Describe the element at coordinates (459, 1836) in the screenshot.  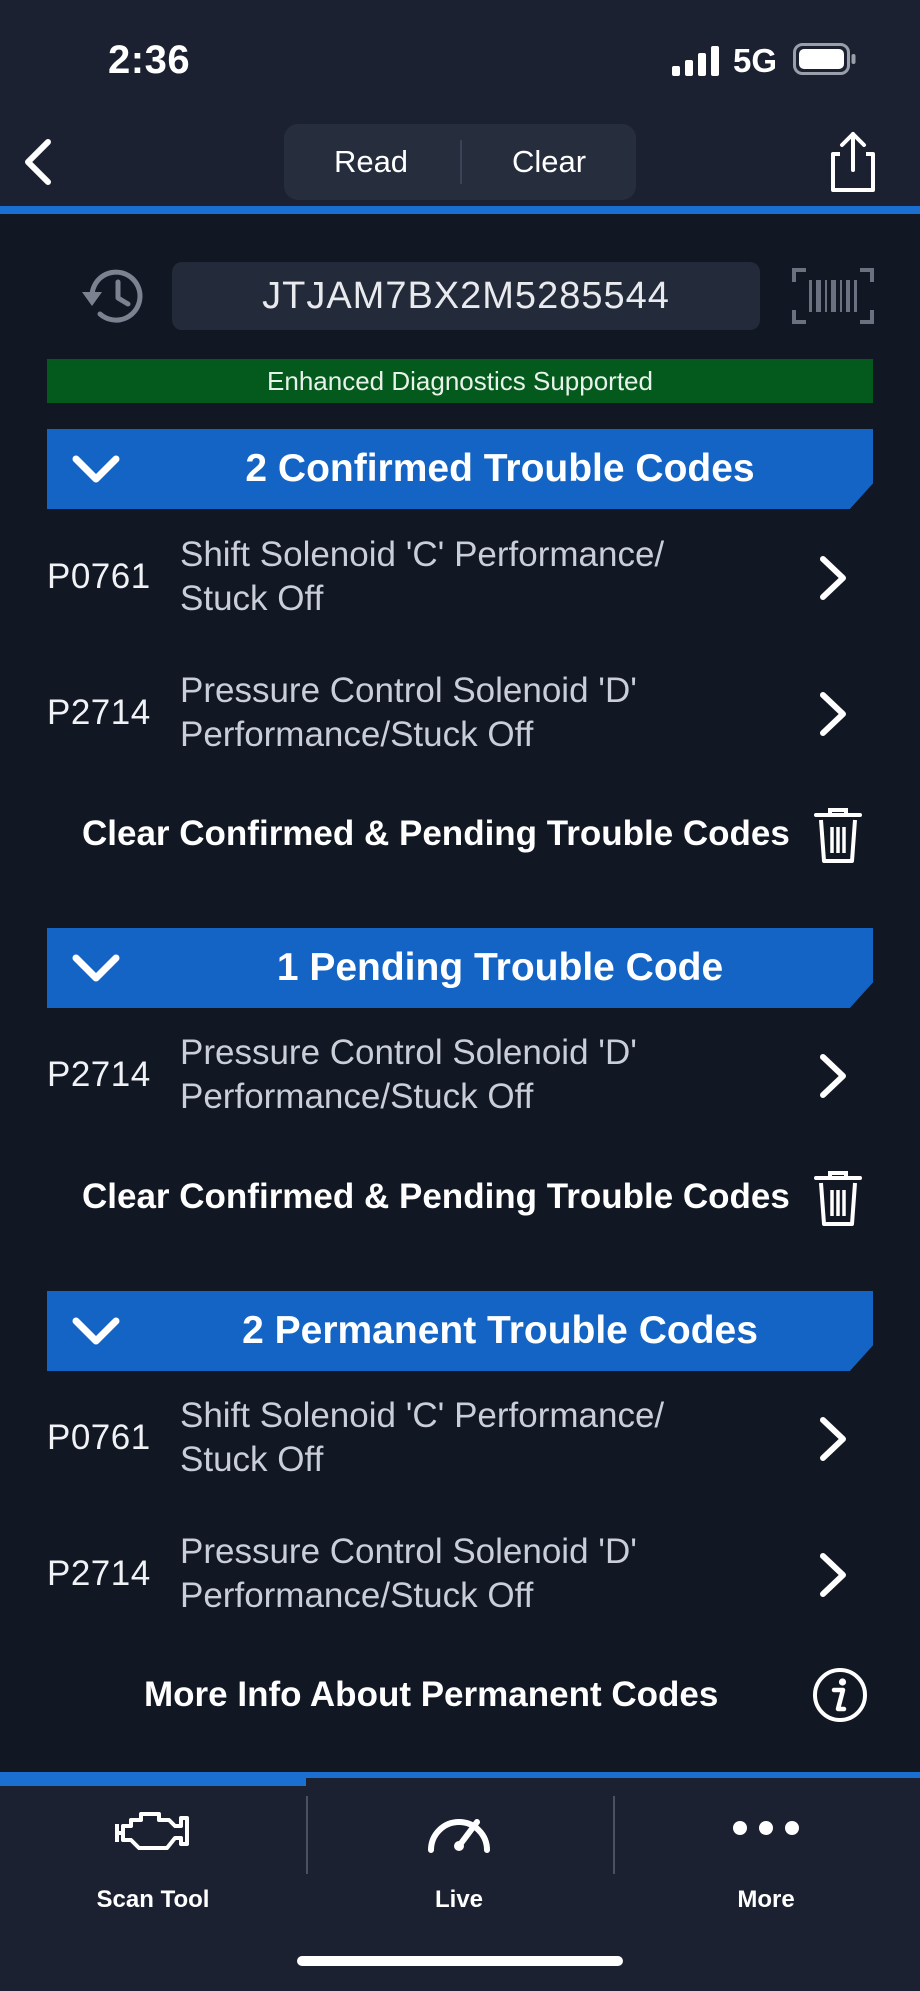
I see `speedometer-icon` at that location.